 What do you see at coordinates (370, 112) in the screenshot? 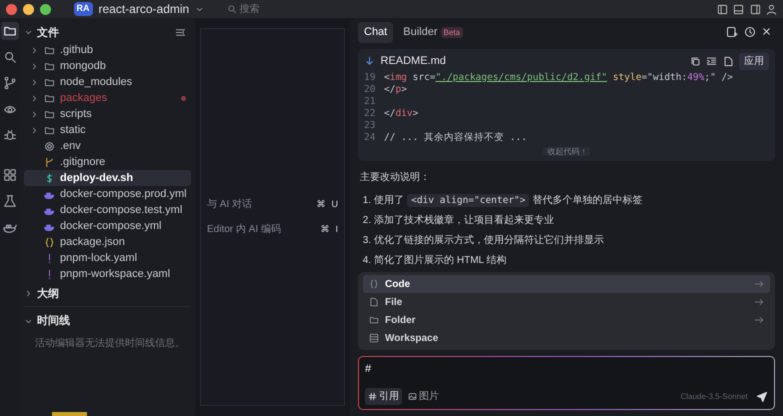
I see `line-number: 22` at bounding box center [370, 112].